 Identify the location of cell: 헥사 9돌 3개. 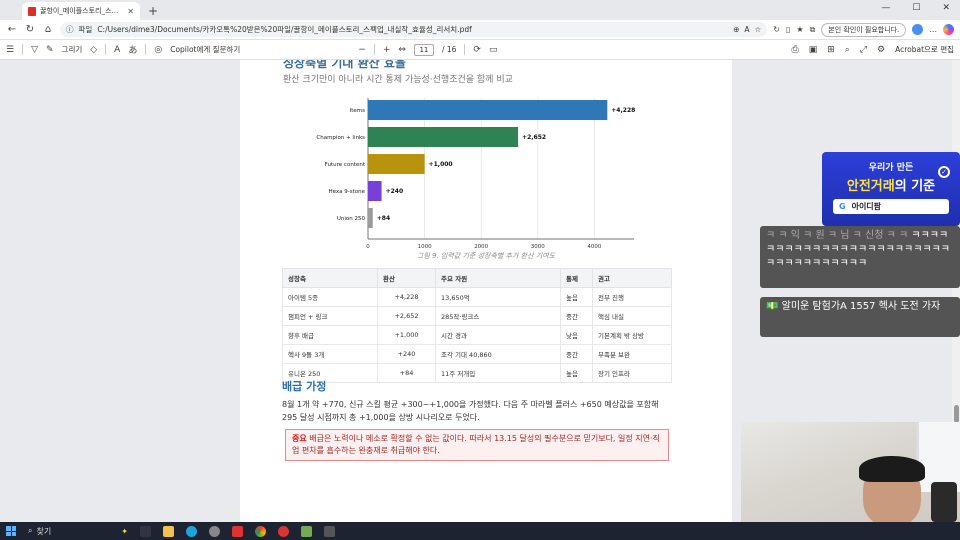
(330, 354).